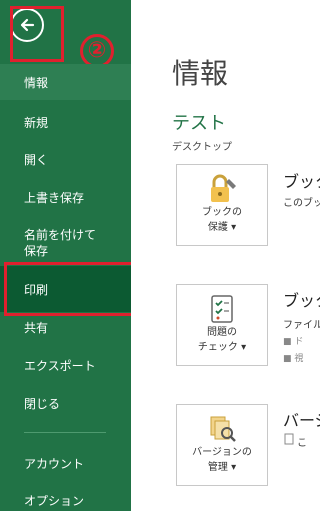 This screenshot has width=320, height=511. What do you see at coordinates (301, 181) in the screenshot?
I see `protect-section-title: ブック` at bounding box center [301, 181].